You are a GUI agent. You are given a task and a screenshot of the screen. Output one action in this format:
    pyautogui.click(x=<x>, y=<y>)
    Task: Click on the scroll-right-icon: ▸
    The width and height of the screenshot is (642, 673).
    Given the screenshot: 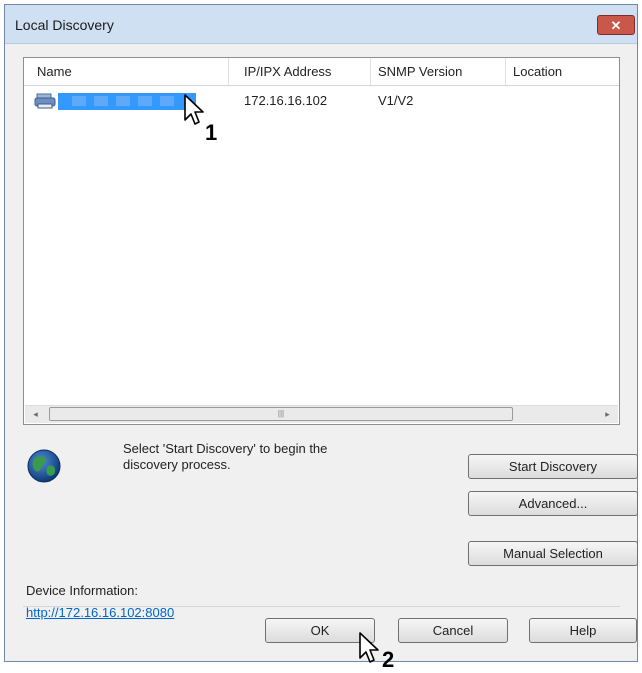 What is the action you would take?
    pyautogui.click(x=607, y=414)
    